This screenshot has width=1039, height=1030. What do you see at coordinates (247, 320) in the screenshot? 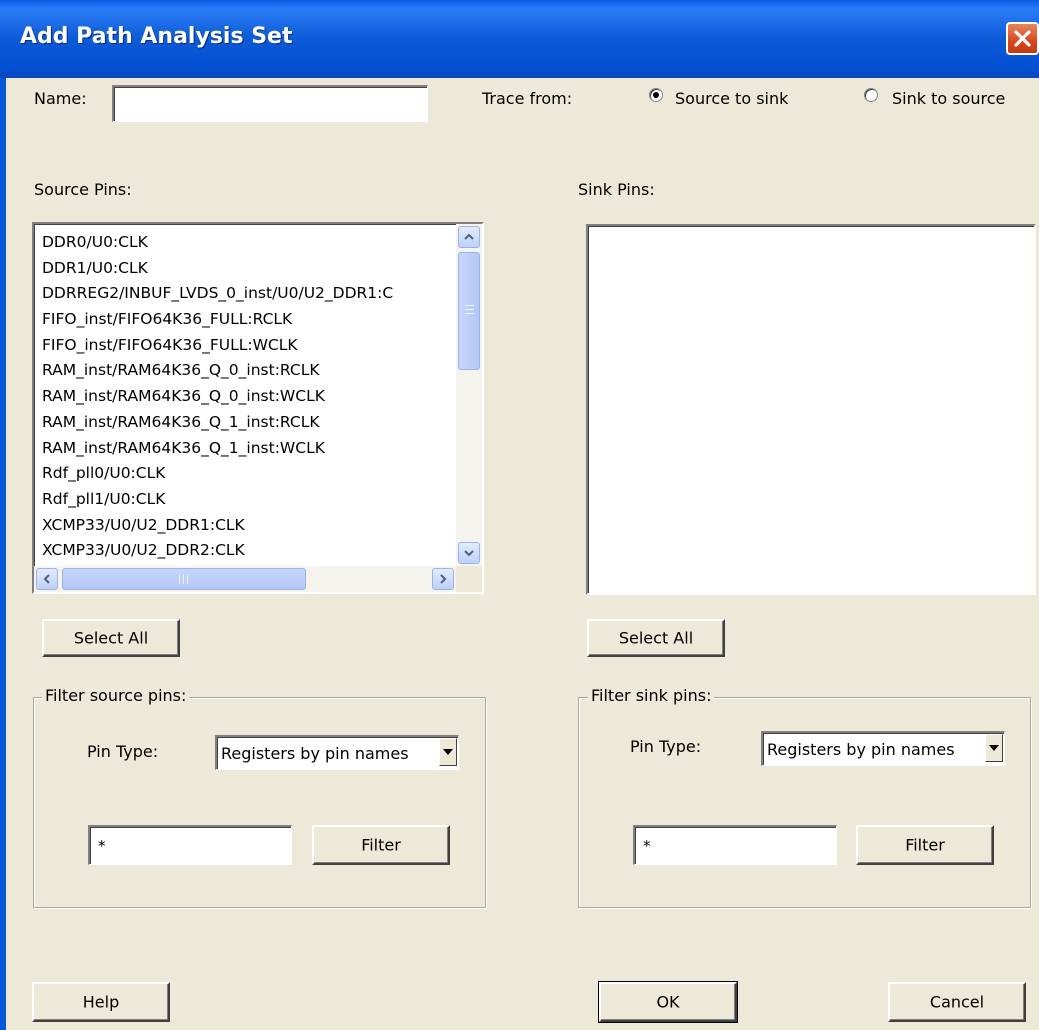
I see `list-item: FIFO_inst/FIFO64K36_FULL:RCLK` at bounding box center [247, 320].